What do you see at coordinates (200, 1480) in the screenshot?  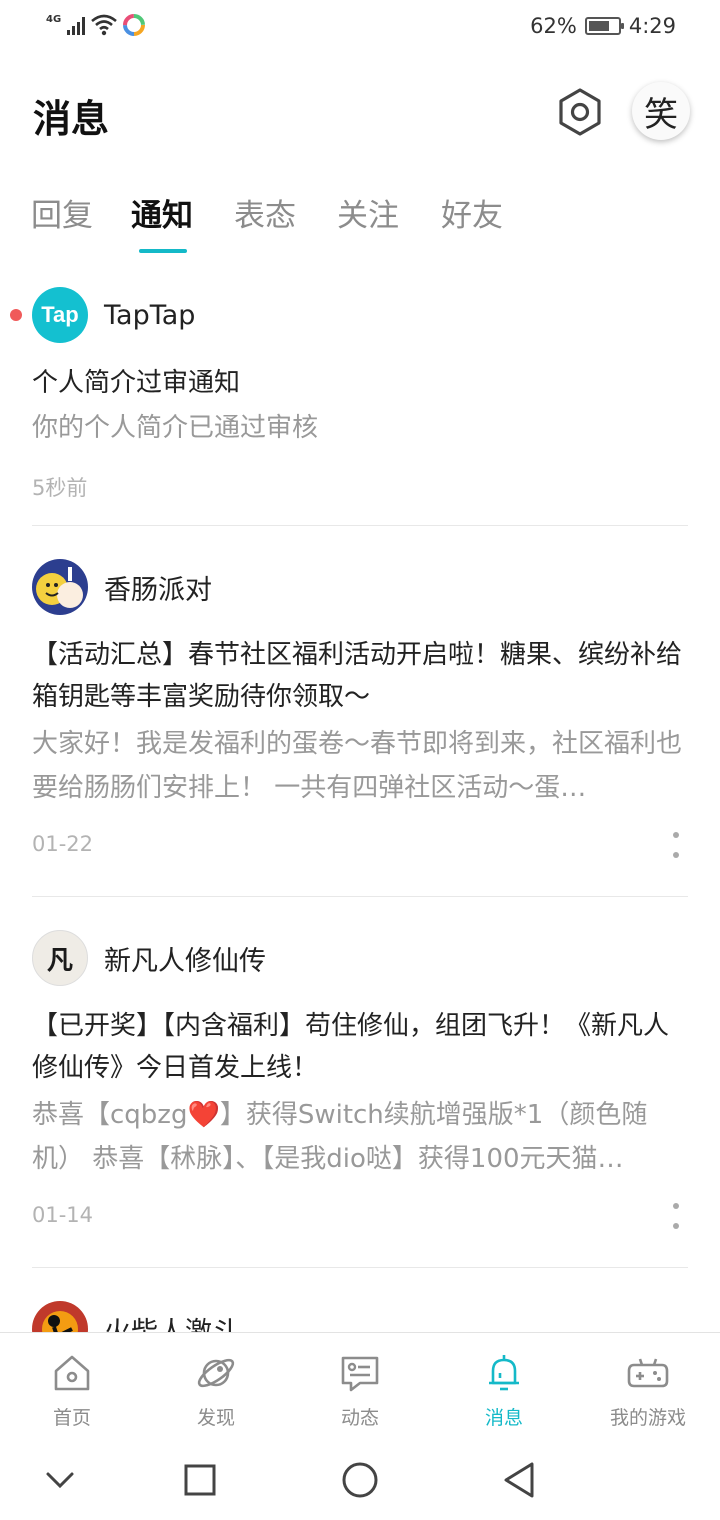 I see `recent-apps-icon` at bounding box center [200, 1480].